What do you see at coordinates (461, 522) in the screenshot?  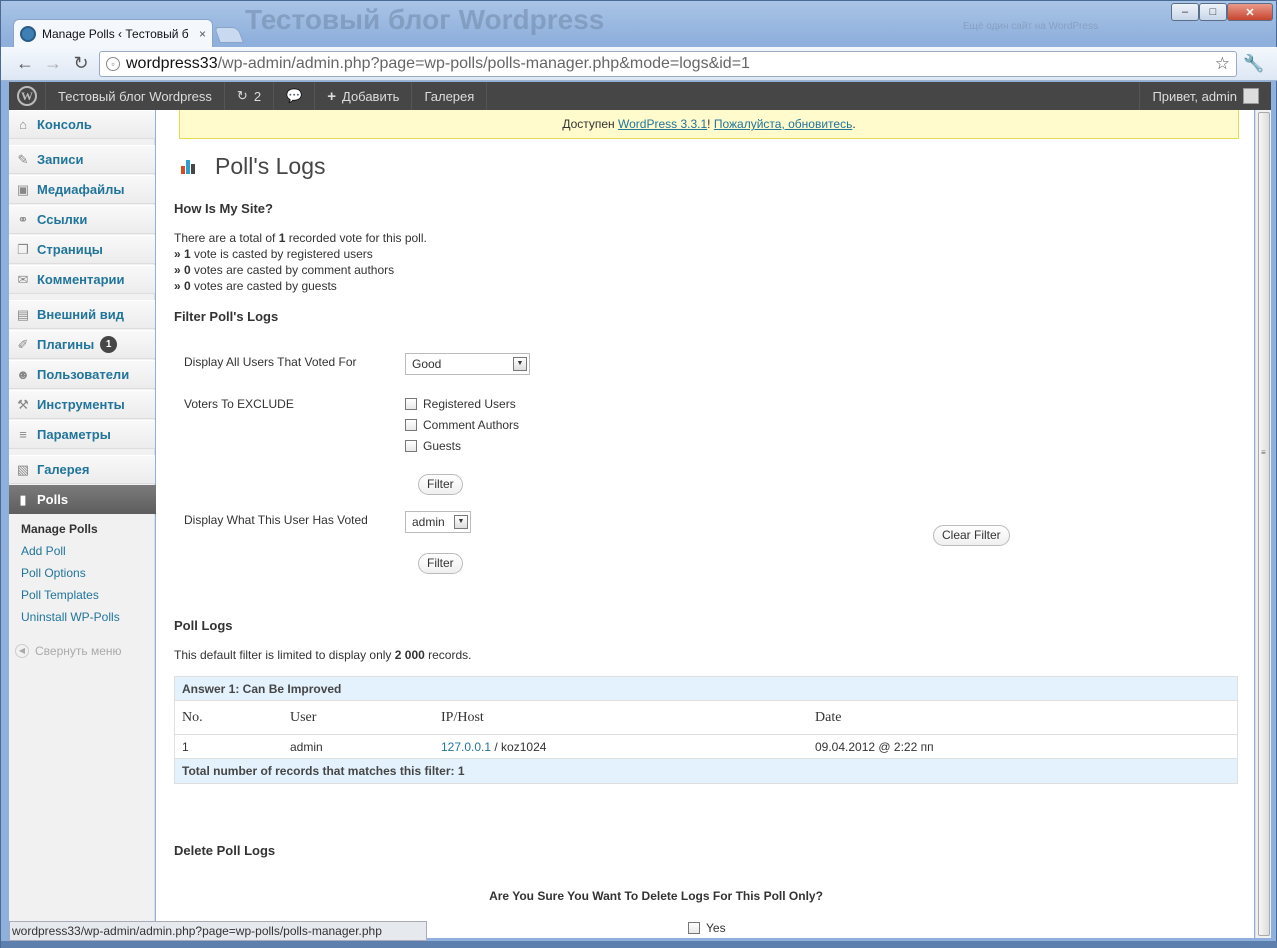 I see `chevron-down-icon: ▼` at bounding box center [461, 522].